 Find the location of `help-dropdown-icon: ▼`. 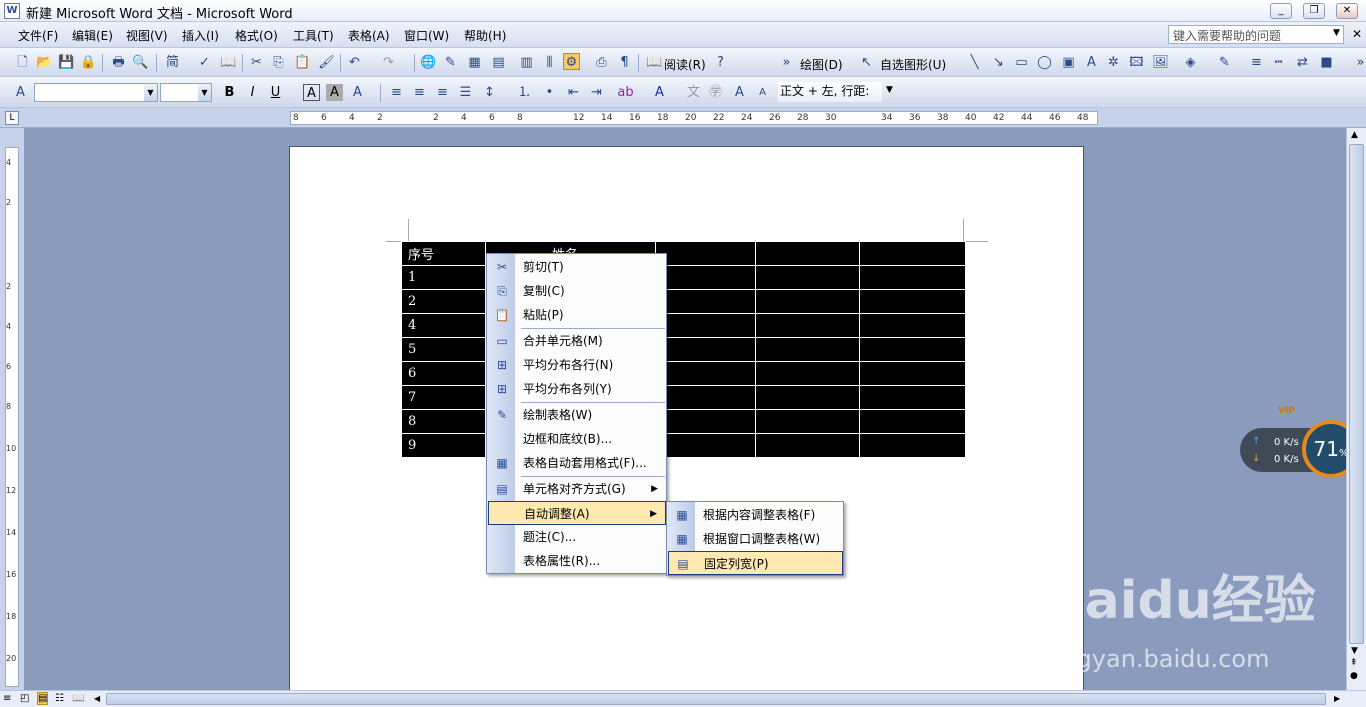

help-dropdown-icon: ▼ is located at coordinates (1336, 33).